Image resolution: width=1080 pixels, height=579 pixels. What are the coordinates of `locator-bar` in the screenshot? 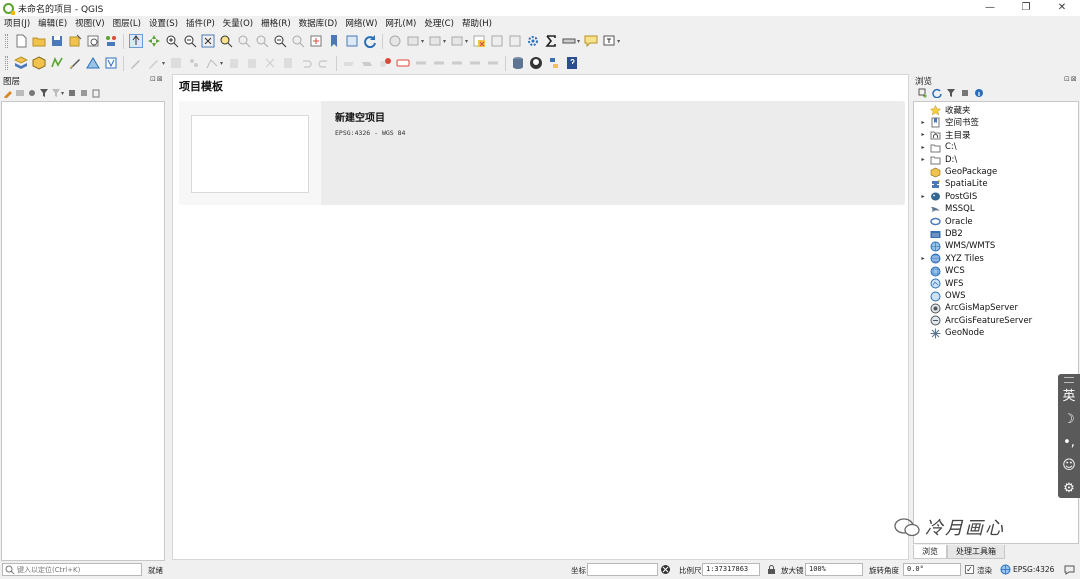 It's located at (72, 569).